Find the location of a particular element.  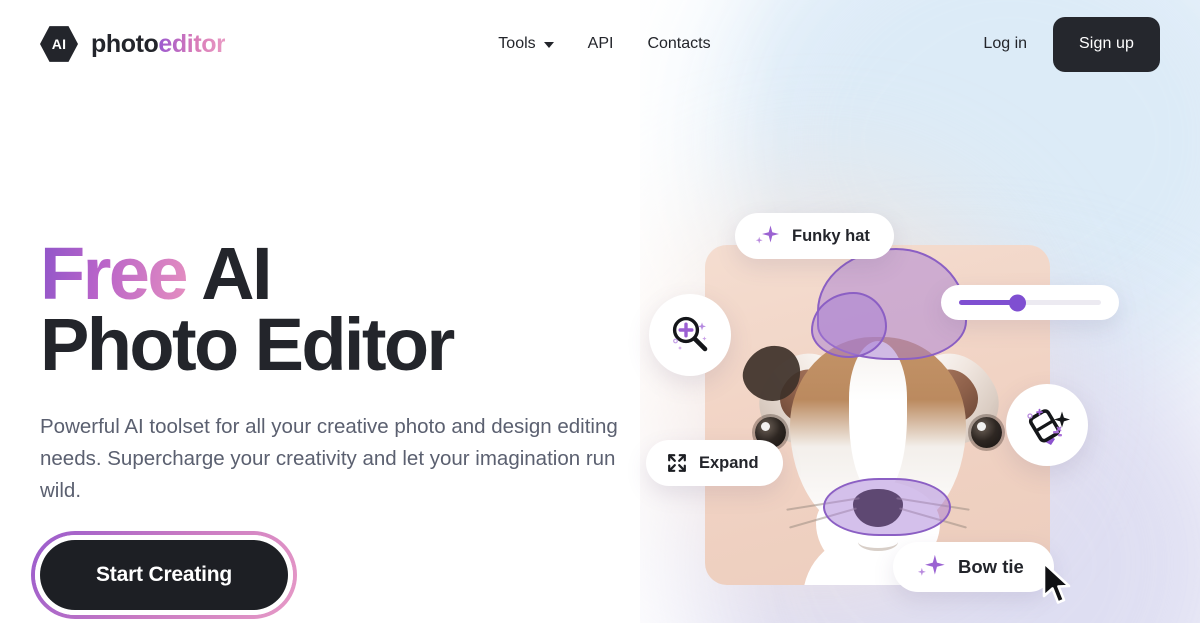

main-navigation: Tools API Contacts is located at coordinates (604, 44).